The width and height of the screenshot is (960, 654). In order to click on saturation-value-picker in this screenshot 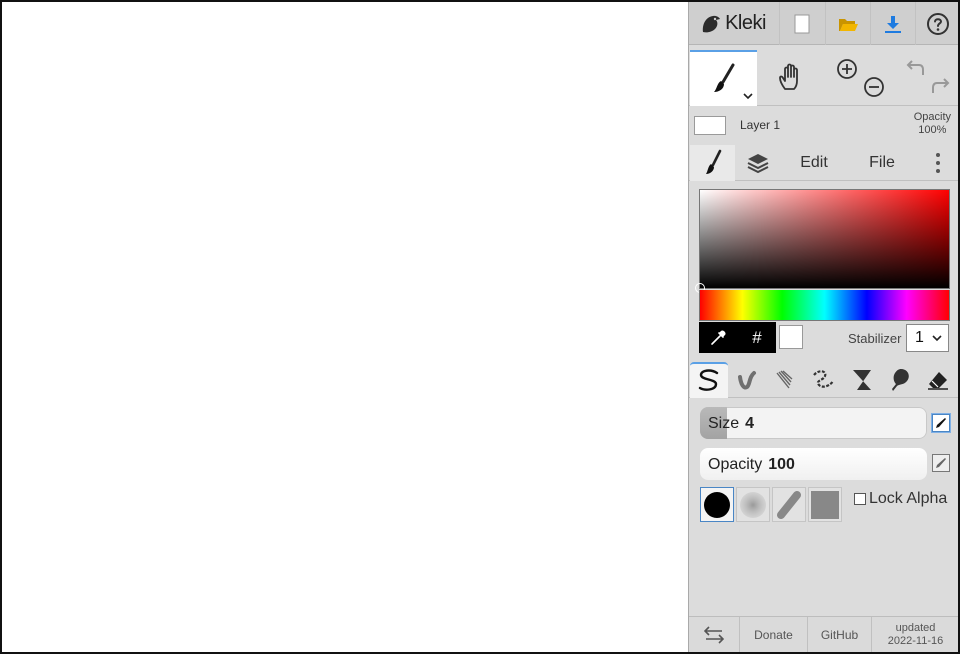, I will do `click(822, 241)`.